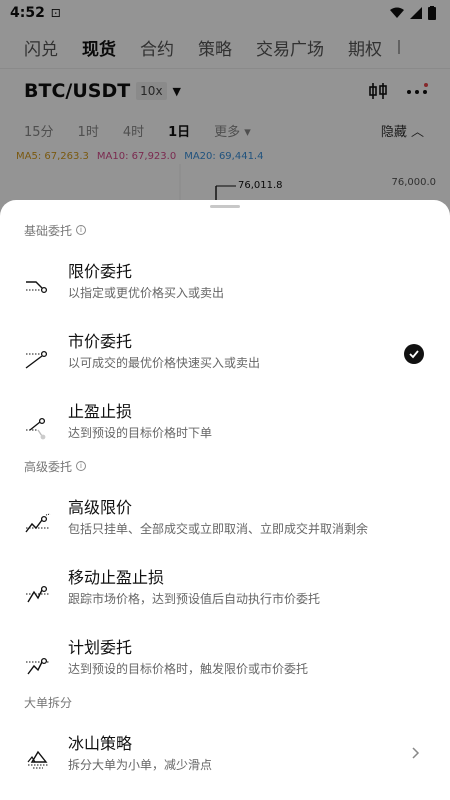 The height and width of the screenshot is (800, 450). Describe the element at coordinates (37, 759) in the screenshot. I see `iceberg-icon` at that location.